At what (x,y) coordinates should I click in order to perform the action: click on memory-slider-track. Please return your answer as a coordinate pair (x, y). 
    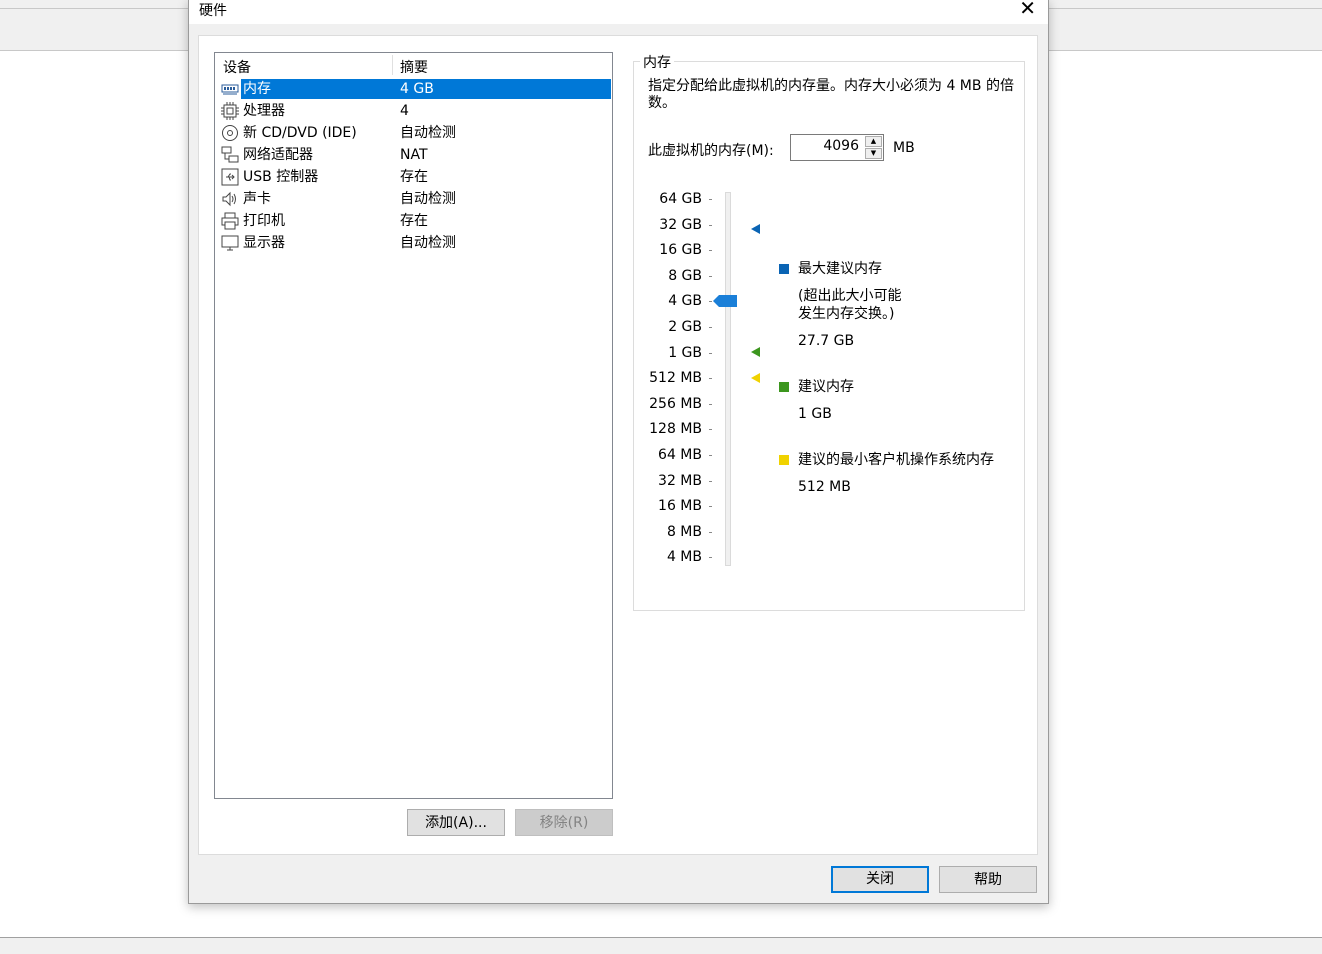
    Looking at the image, I should click on (728, 379).